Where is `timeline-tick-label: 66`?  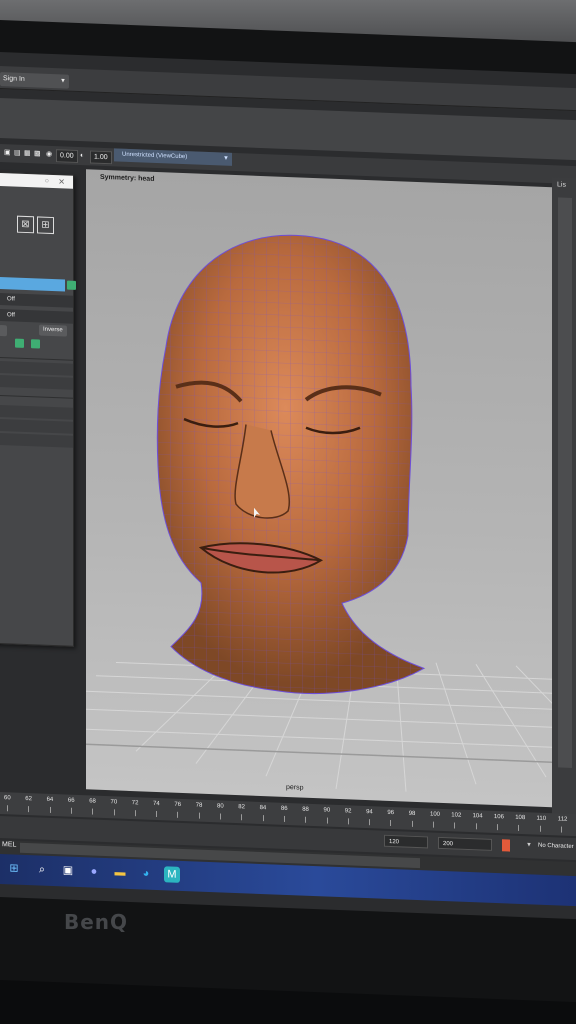 timeline-tick-label: 66 is located at coordinates (71, 800).